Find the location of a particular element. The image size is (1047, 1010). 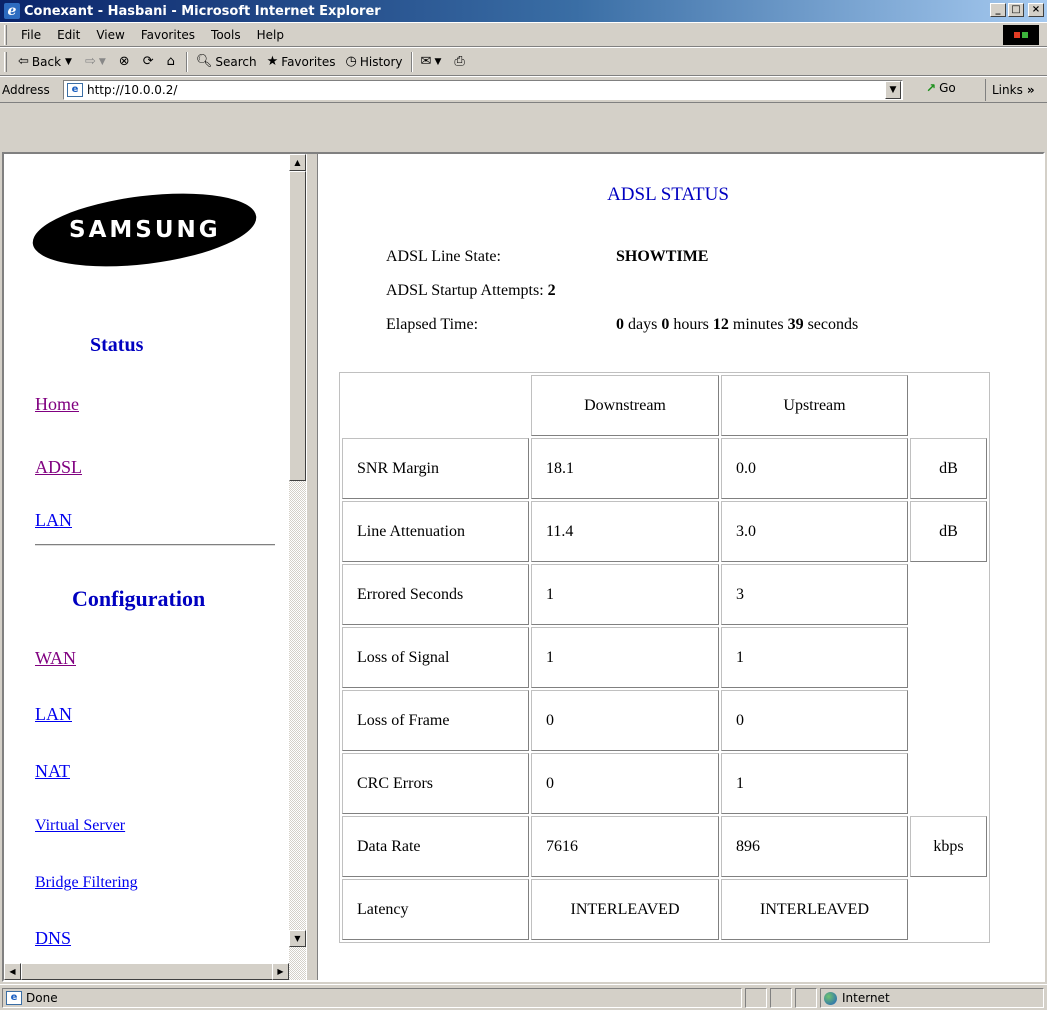

table-row: SNR Margin 18.1 0.0 dB is located at coordinates (664, 468).